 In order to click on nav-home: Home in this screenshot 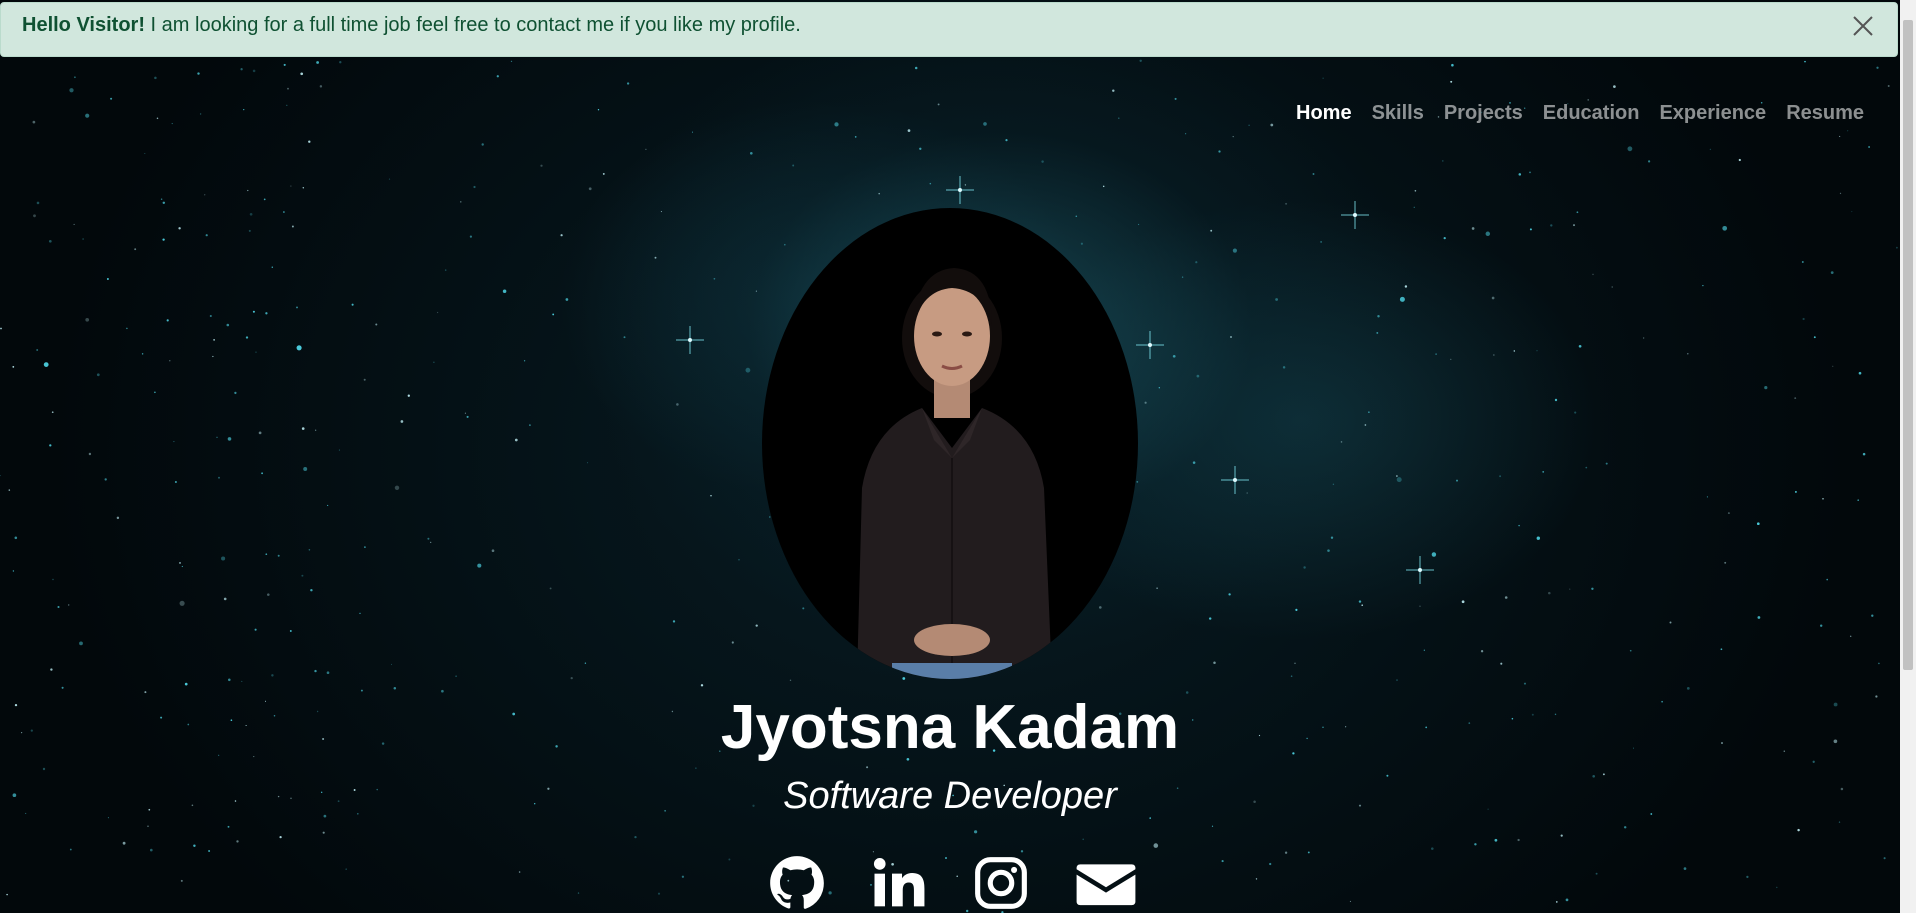, I will do `click(1324, 113)`.